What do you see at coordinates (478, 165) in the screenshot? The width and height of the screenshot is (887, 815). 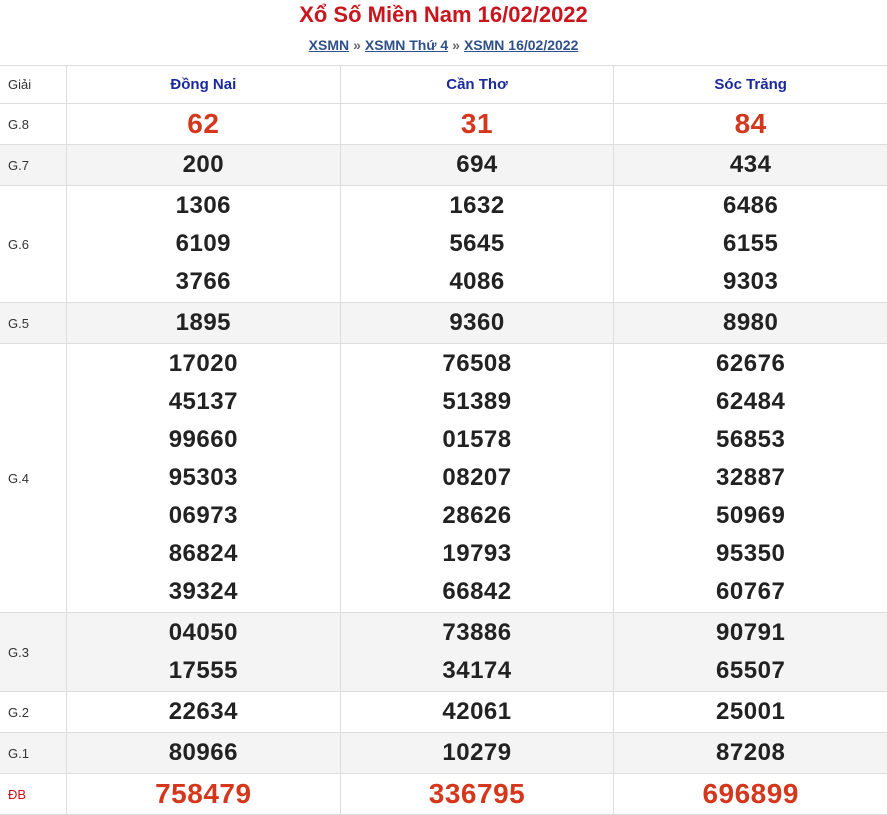 I see `result-cell-can-tho: 694` at bounding box center [478, 165].